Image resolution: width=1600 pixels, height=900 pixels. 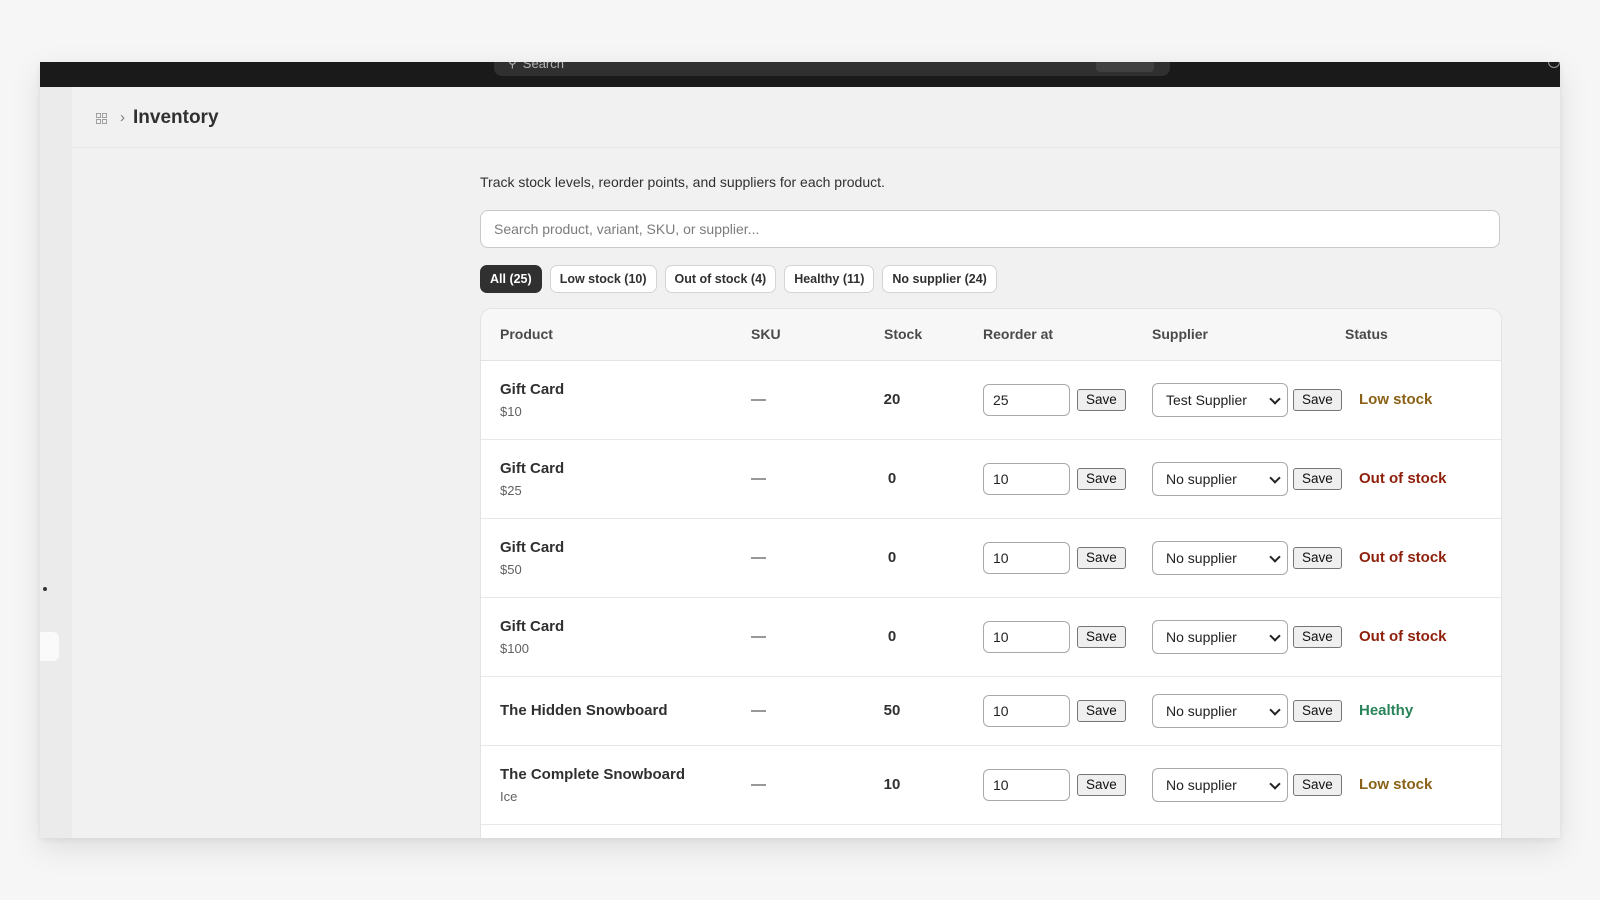 What do you see at coordinates (511, 569) in the screenshot?
I see `variant-name: $50` at bounding box center [511, 569].